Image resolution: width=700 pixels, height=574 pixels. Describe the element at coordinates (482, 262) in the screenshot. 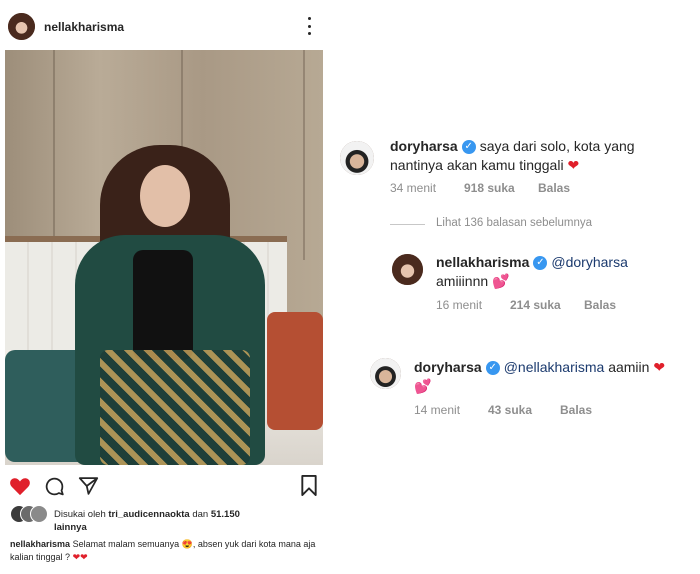

I see `reply-username: nellakharisma` at that location.